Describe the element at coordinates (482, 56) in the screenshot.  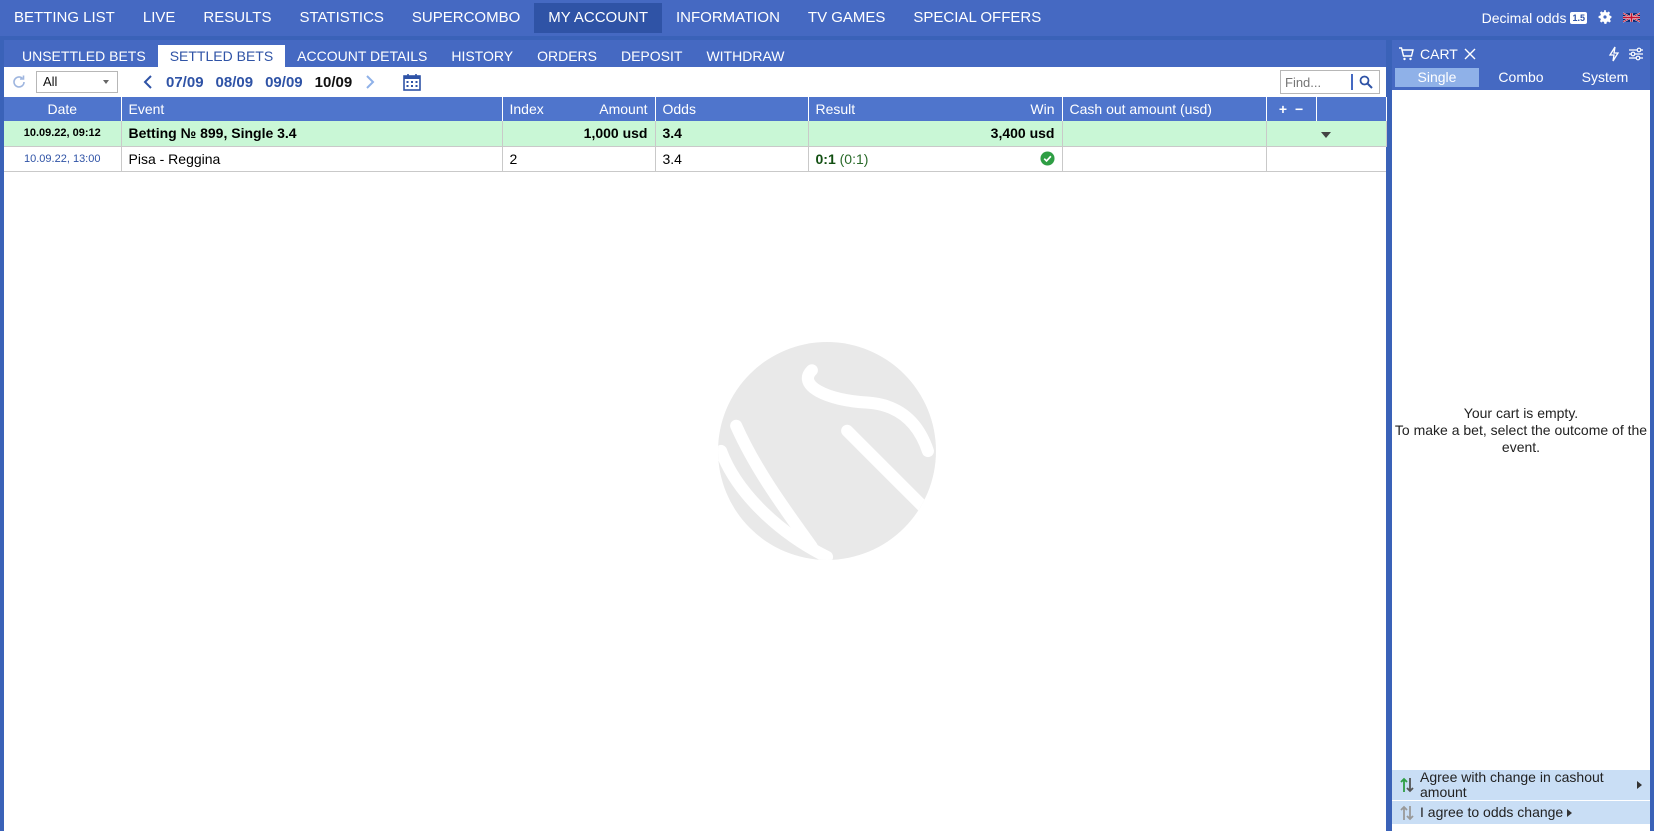
I see `tab-history: HISTORY` at that location.